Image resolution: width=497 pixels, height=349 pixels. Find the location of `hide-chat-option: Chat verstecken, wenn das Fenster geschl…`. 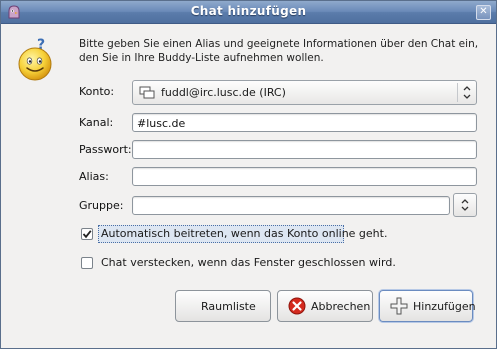

hide-chat-option: Chat verstecken, wenn das Fenster geschl… is located at coordinates (238, 264).